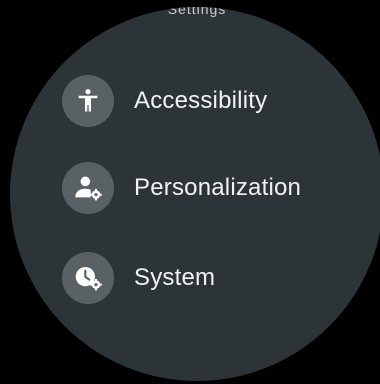 Image resolution: width=380 pixels, height=384 pixels. Describe the element at coordinates (88, 188) in the screenshot. I see `personalization-icon` at that location.